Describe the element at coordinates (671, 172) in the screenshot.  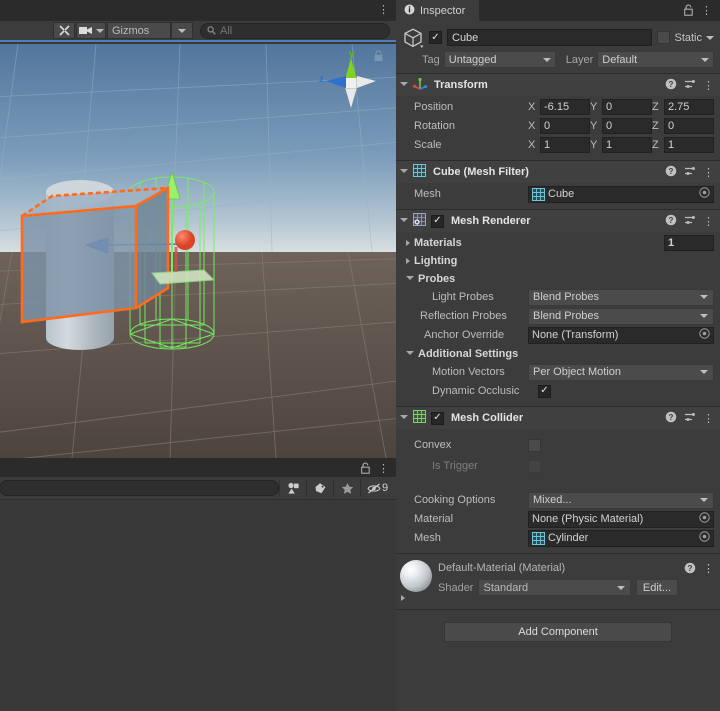
I see `mesh-filter-help-icon: ?` at that location.